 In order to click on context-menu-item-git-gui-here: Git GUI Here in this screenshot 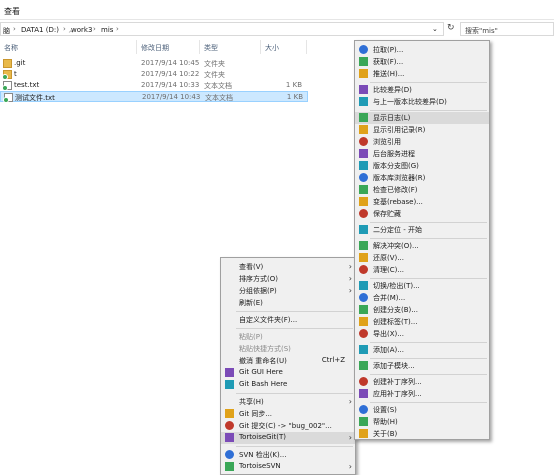, I will do `click(288, 373)`.